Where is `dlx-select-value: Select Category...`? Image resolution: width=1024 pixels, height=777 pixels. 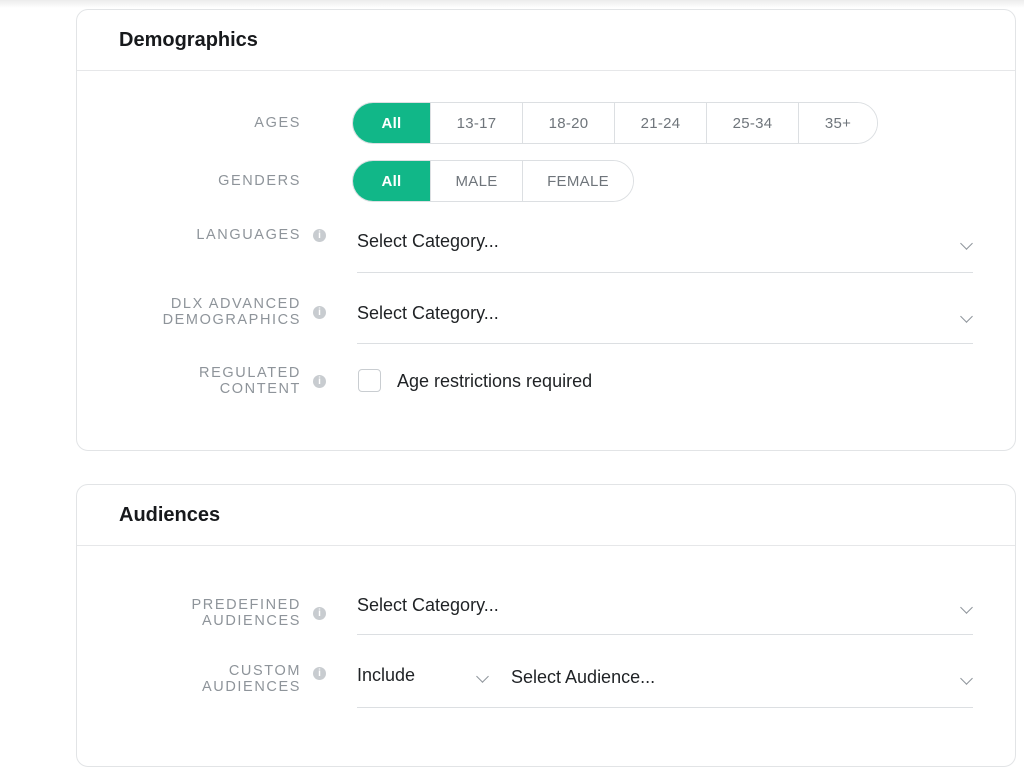 dlx-select-value: Select Category... is located at coordinates (428, 313).